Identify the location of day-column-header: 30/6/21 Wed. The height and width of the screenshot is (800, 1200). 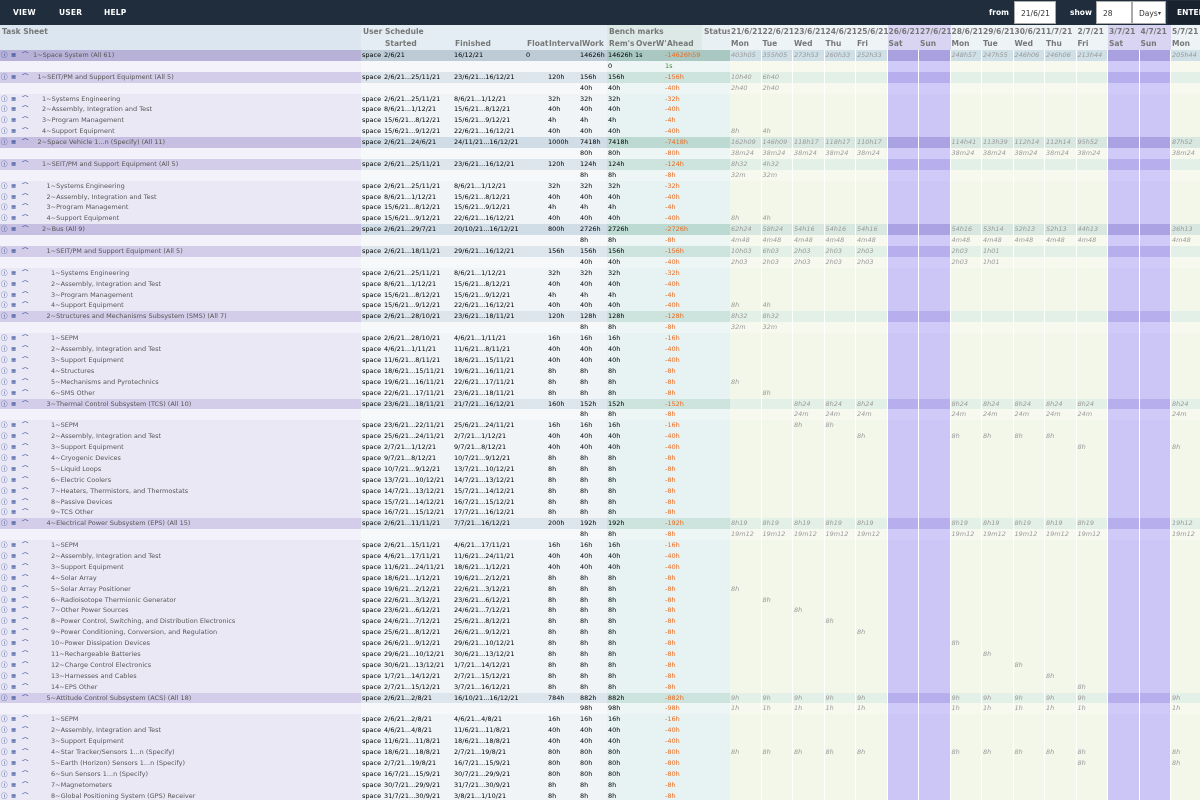
(1029, 37).